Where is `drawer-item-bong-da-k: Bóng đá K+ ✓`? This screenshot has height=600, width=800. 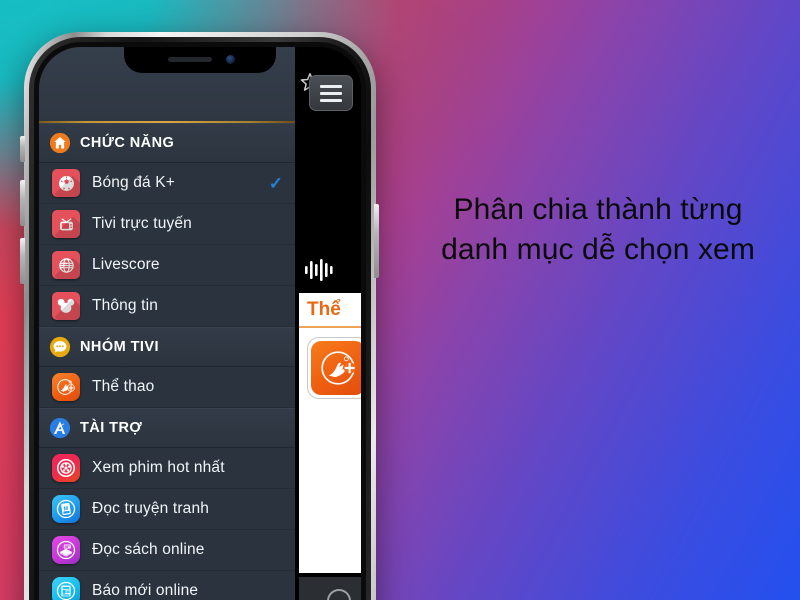 drawer-item-bong-da-k: Bóng đá K+ ✓ is located at coordinates (167, 183).